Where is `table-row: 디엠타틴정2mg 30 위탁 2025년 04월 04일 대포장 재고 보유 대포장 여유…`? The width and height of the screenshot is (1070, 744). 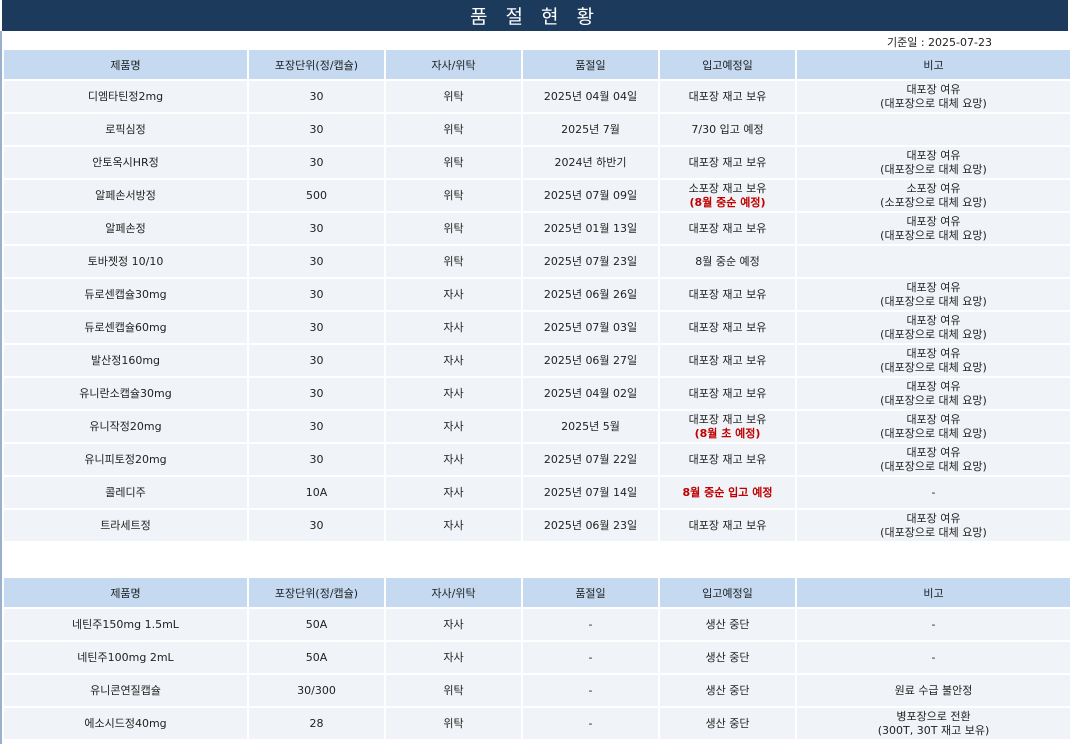
table-row: 디엠타틴정2mg 30 위탁 2025년 04월 04일 대포장 재고 보유 대포장 여유… is located at coordinates (537, 96).